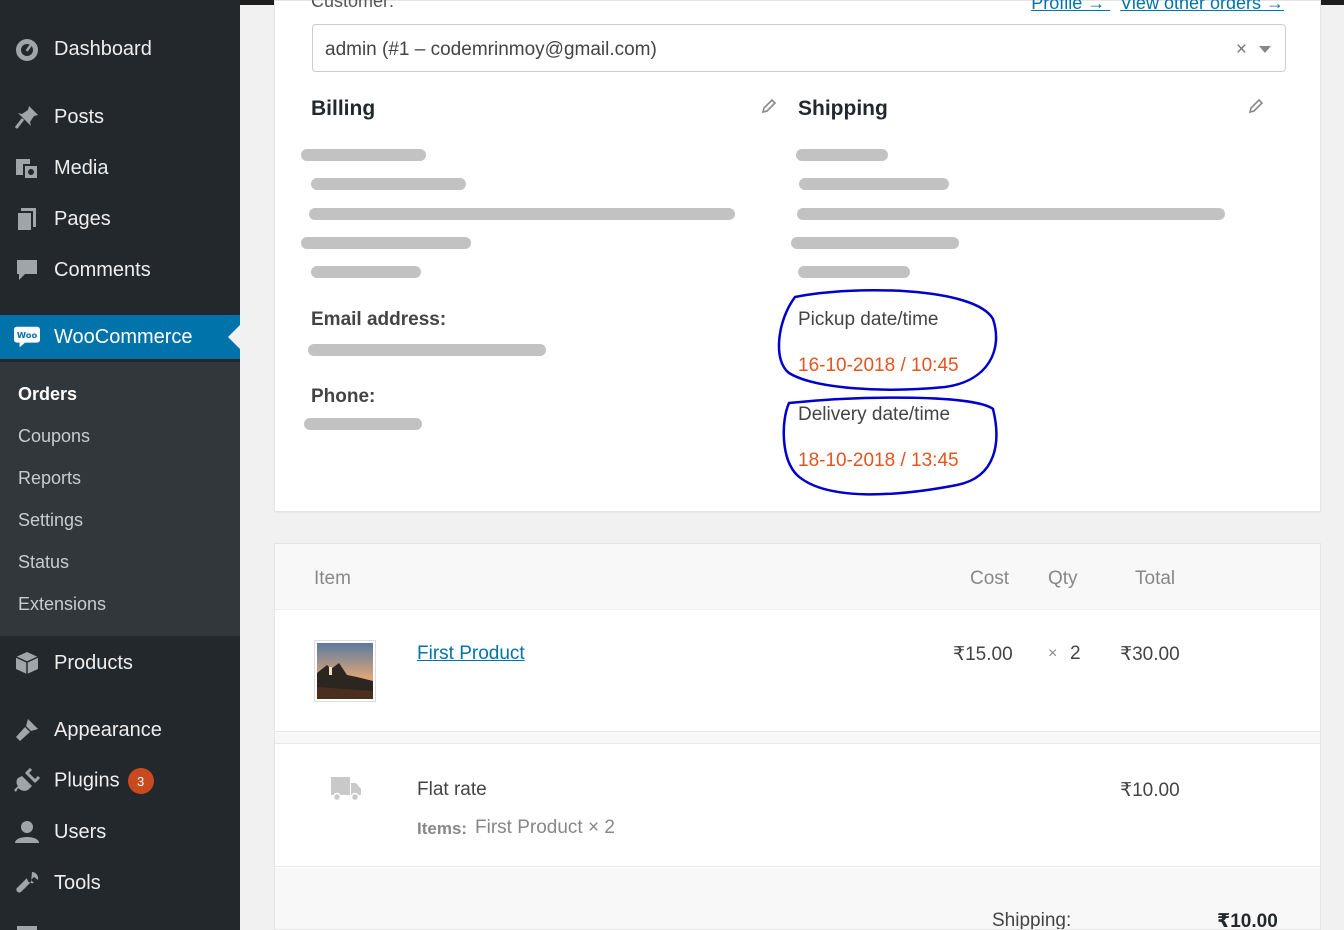  What do you see at coordinates (27, 883) in the screenshot?
I see `wrench-icon` at bounding box center [27, 883].